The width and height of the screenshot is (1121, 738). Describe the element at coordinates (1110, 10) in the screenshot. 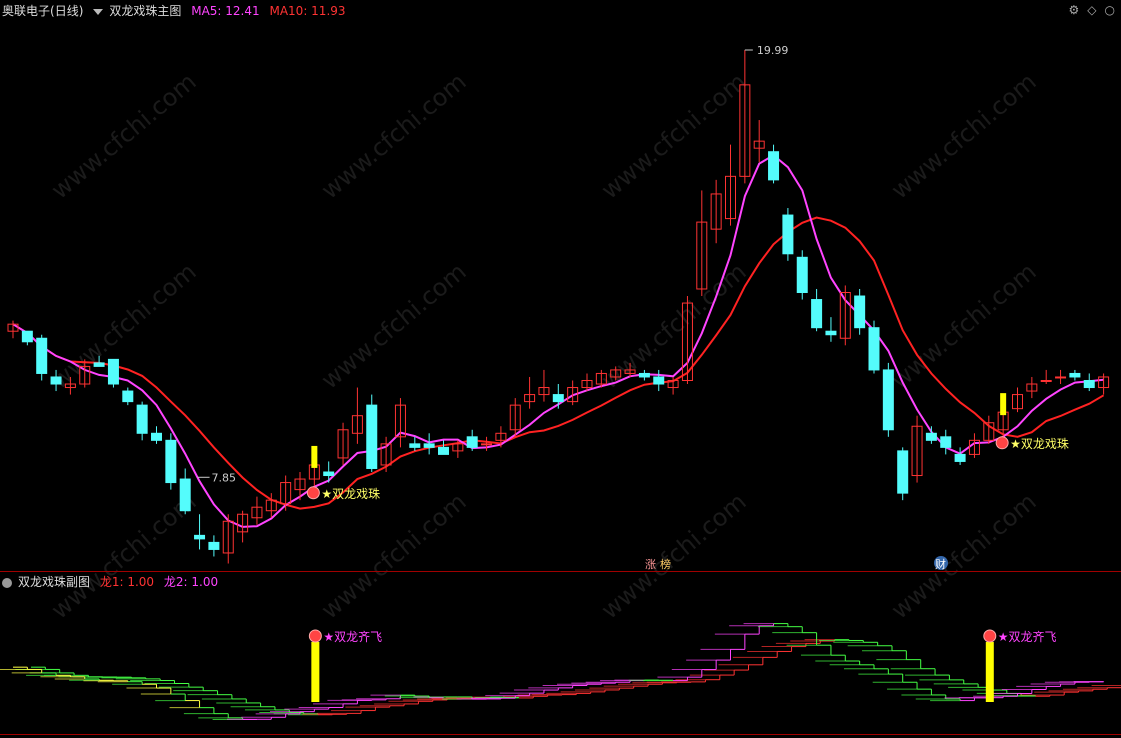

I see `circle-icon: ○` at that location.